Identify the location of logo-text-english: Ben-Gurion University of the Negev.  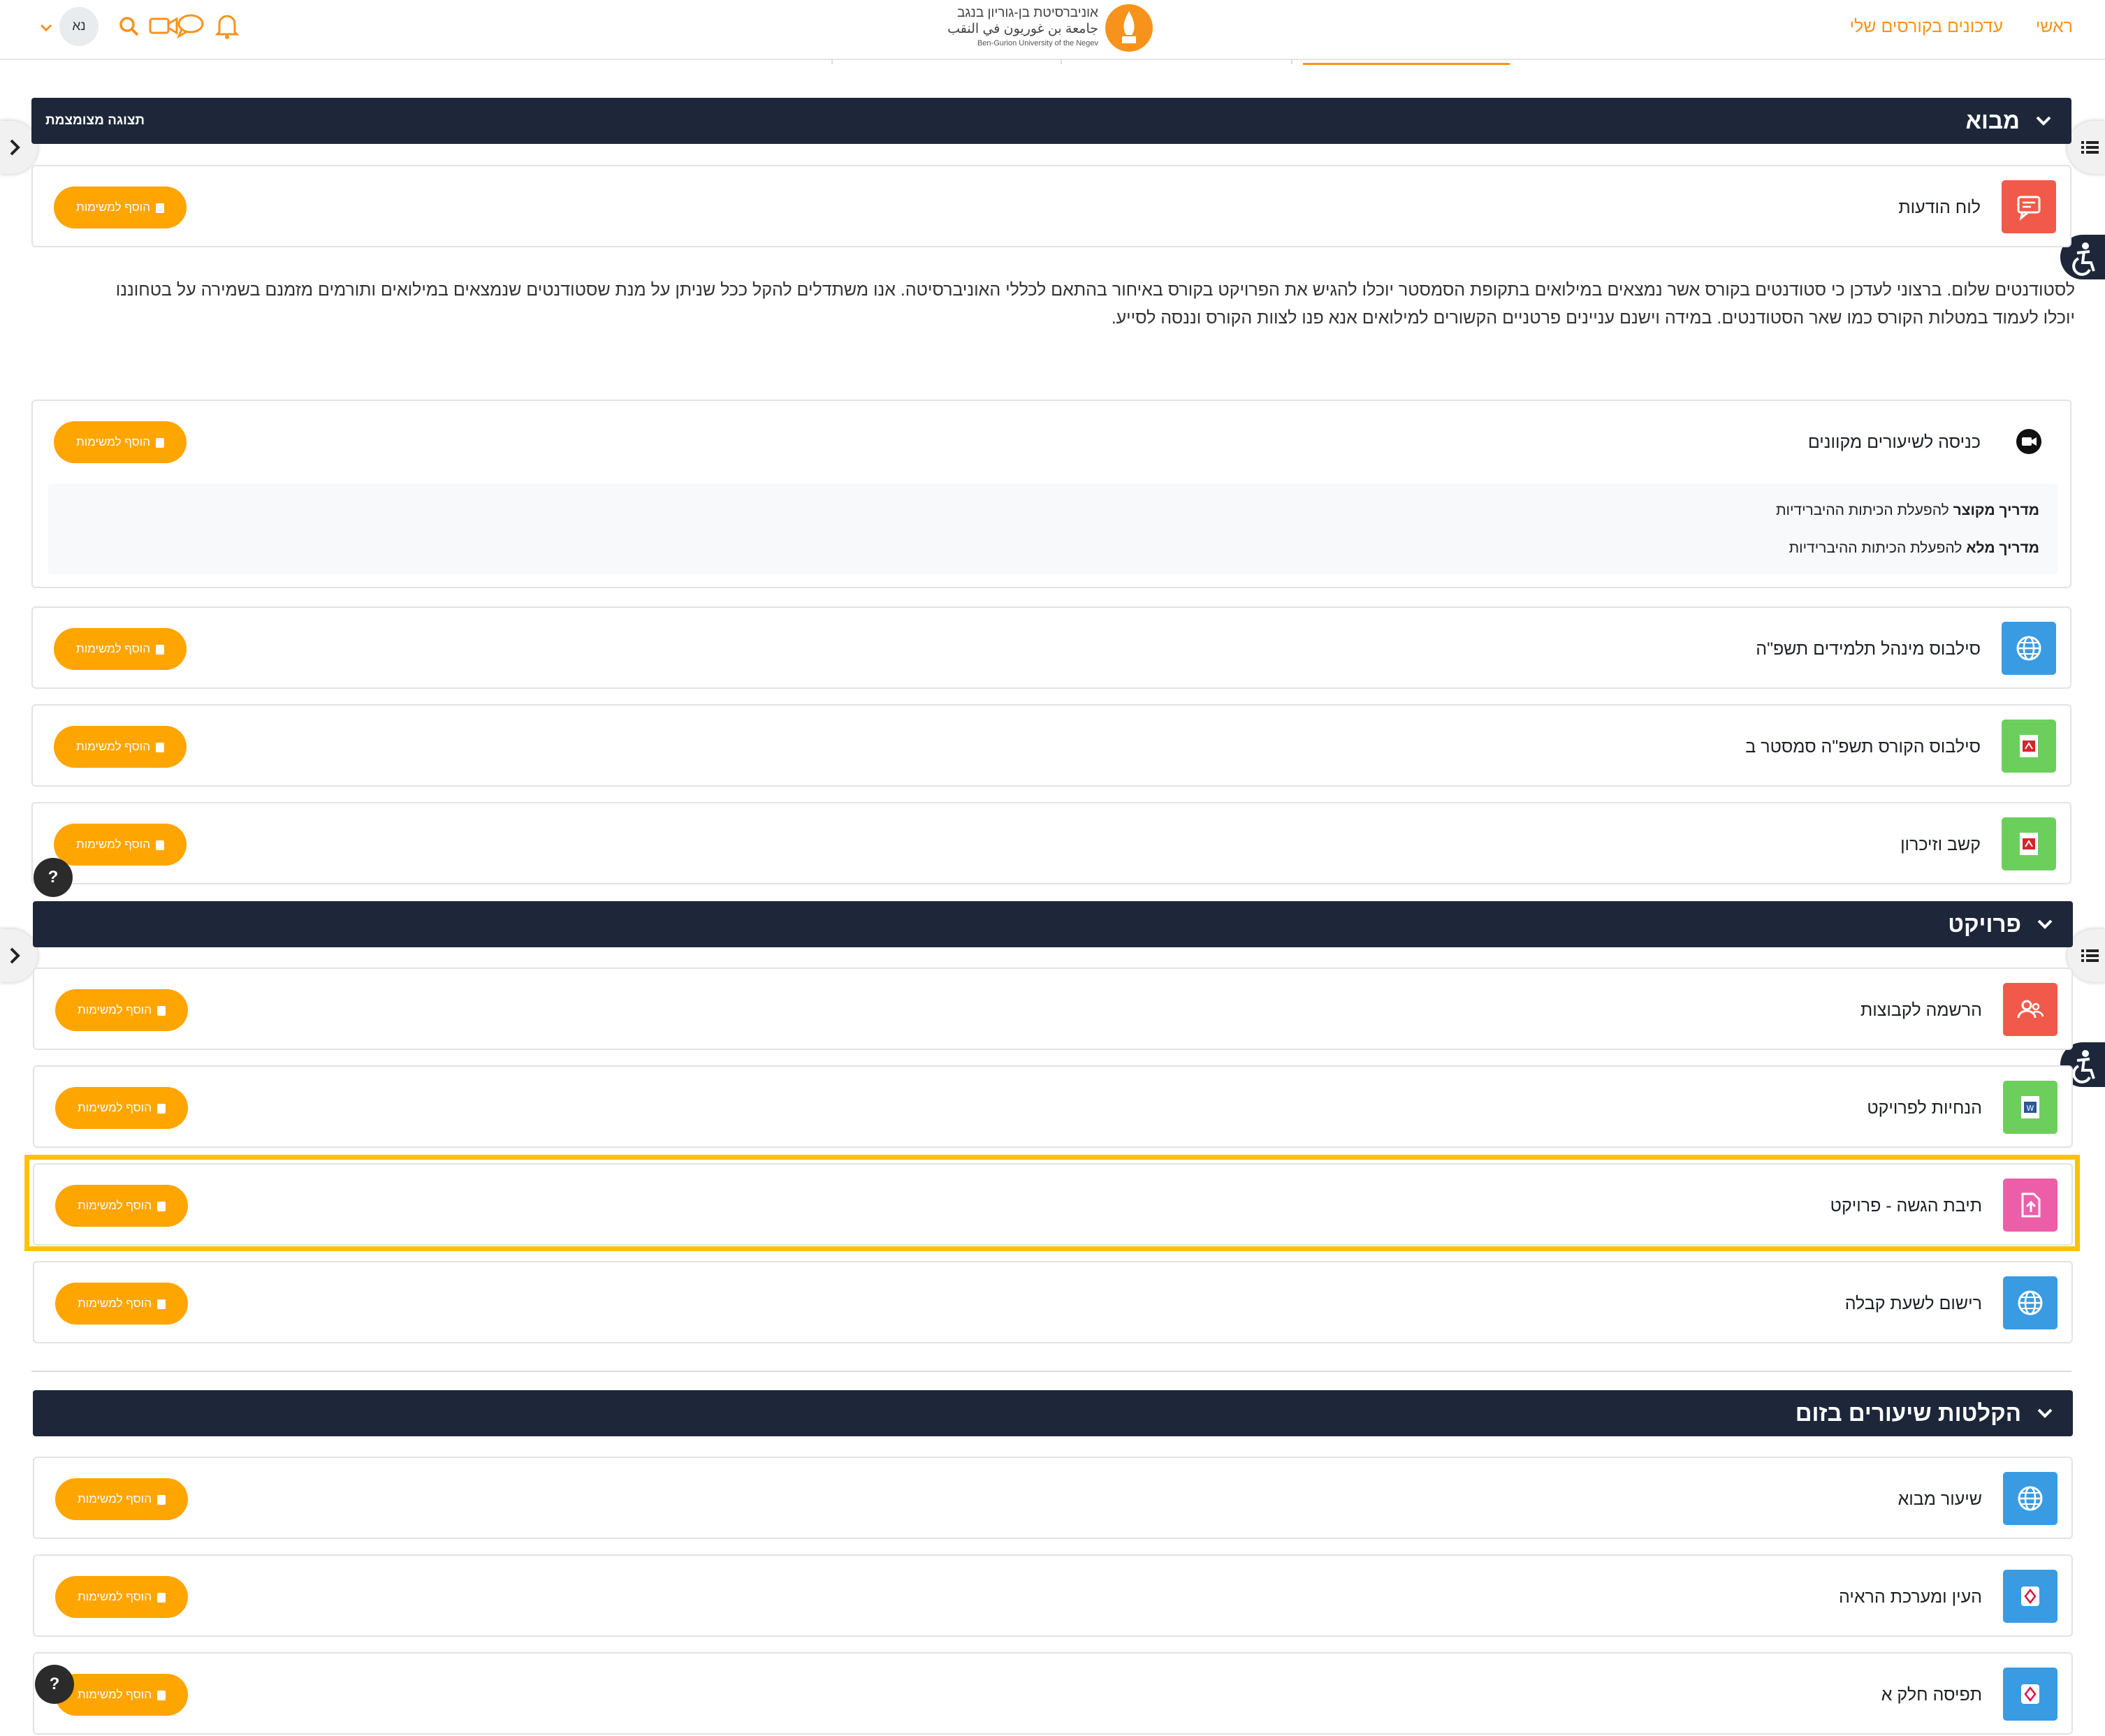
(1037, 43).